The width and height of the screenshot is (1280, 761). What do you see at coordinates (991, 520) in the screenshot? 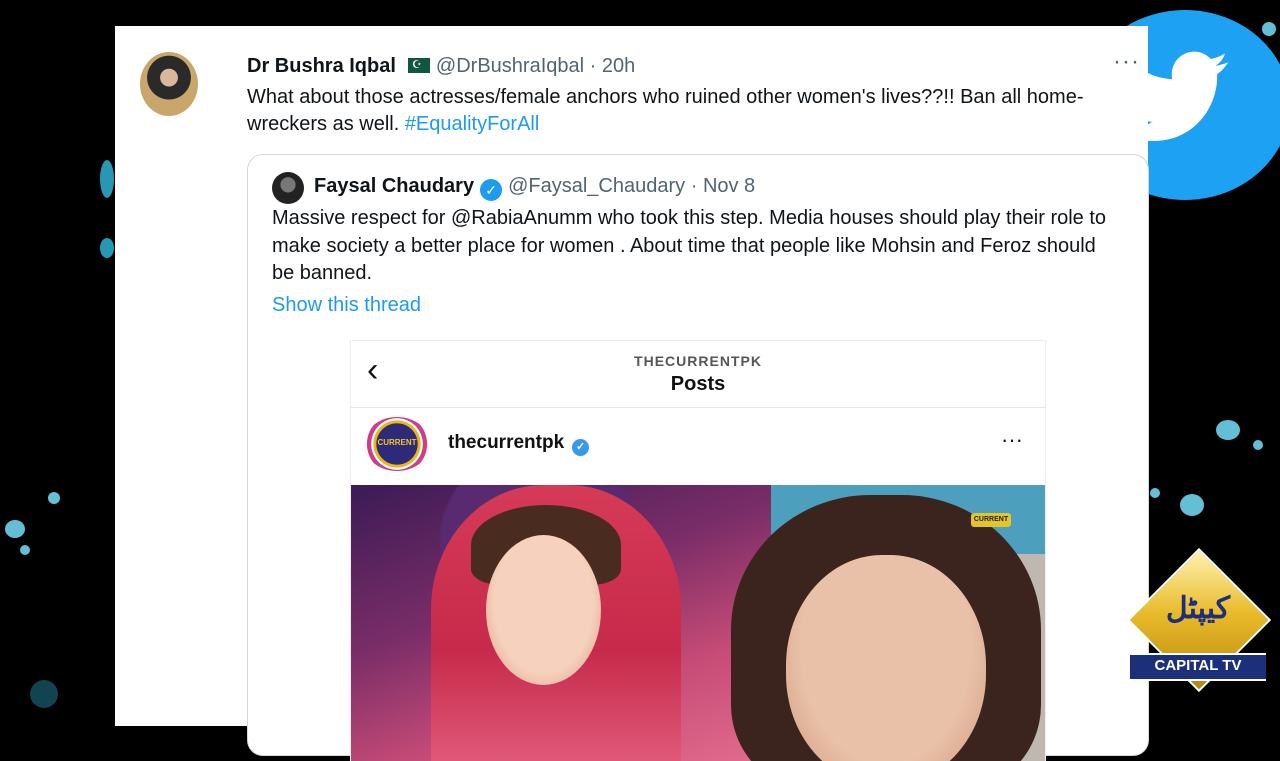
I see `photo-watermark: CURRENT` at bounding box center [991, 520].